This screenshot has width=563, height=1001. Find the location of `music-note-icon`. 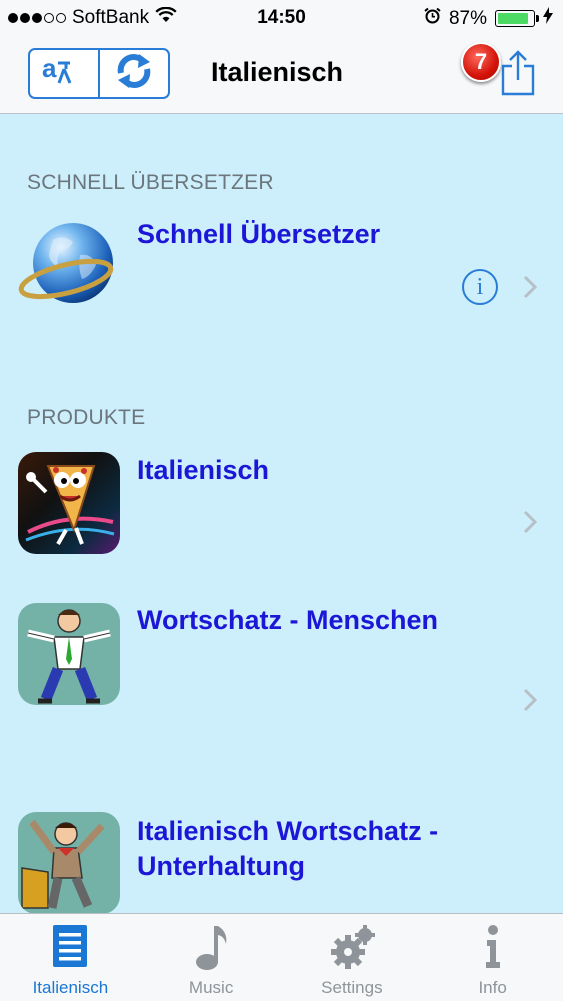

music-note-icon is located at coordinates (211, 948).